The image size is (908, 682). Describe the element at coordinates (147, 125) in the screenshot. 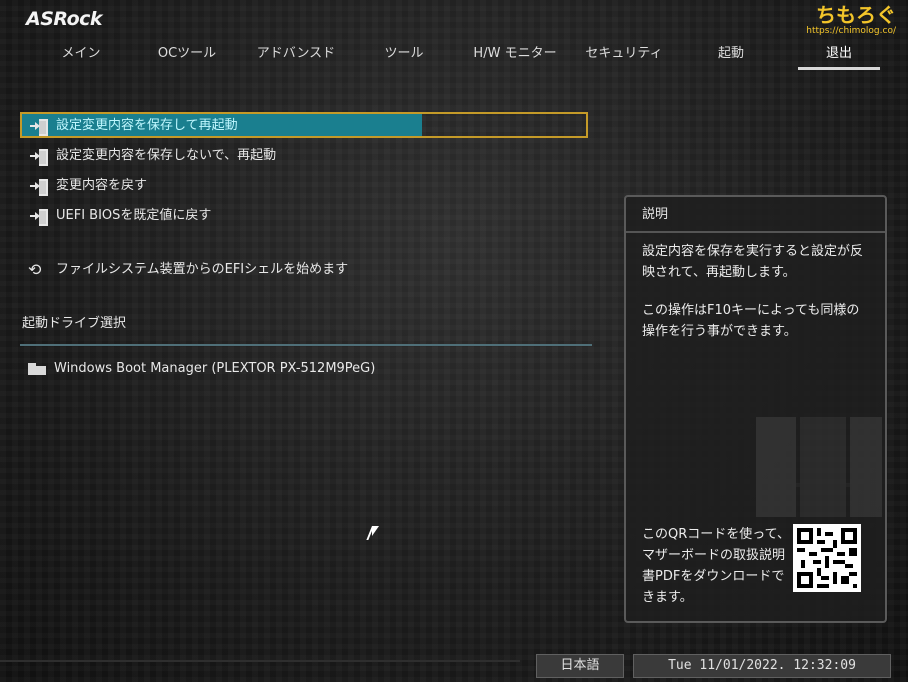

I see `menu-item-label: 設定変更内容を保存して再起動` at that location.